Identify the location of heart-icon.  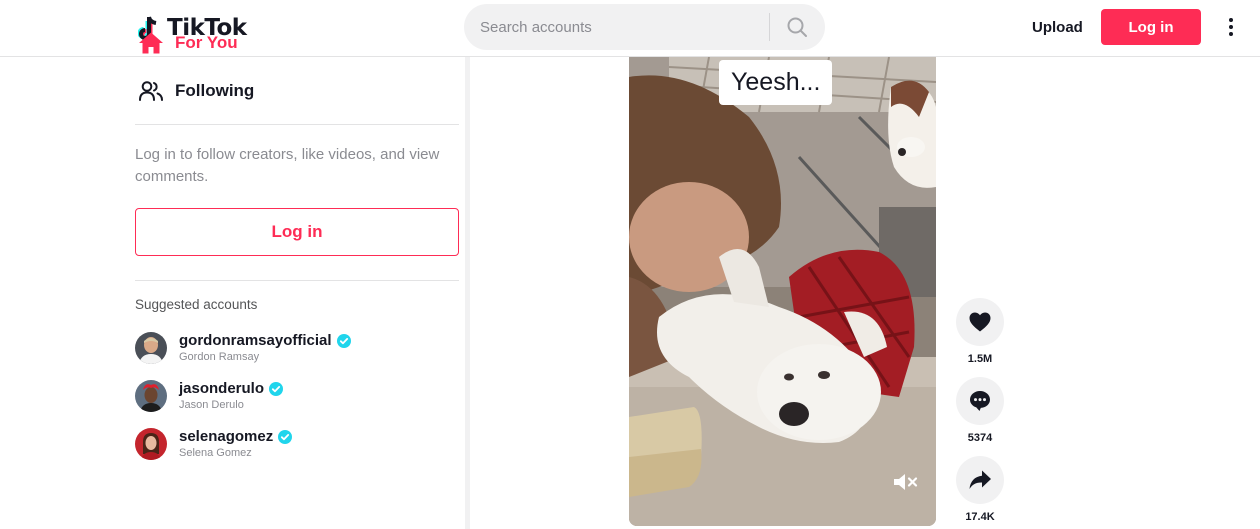
(980, 322).